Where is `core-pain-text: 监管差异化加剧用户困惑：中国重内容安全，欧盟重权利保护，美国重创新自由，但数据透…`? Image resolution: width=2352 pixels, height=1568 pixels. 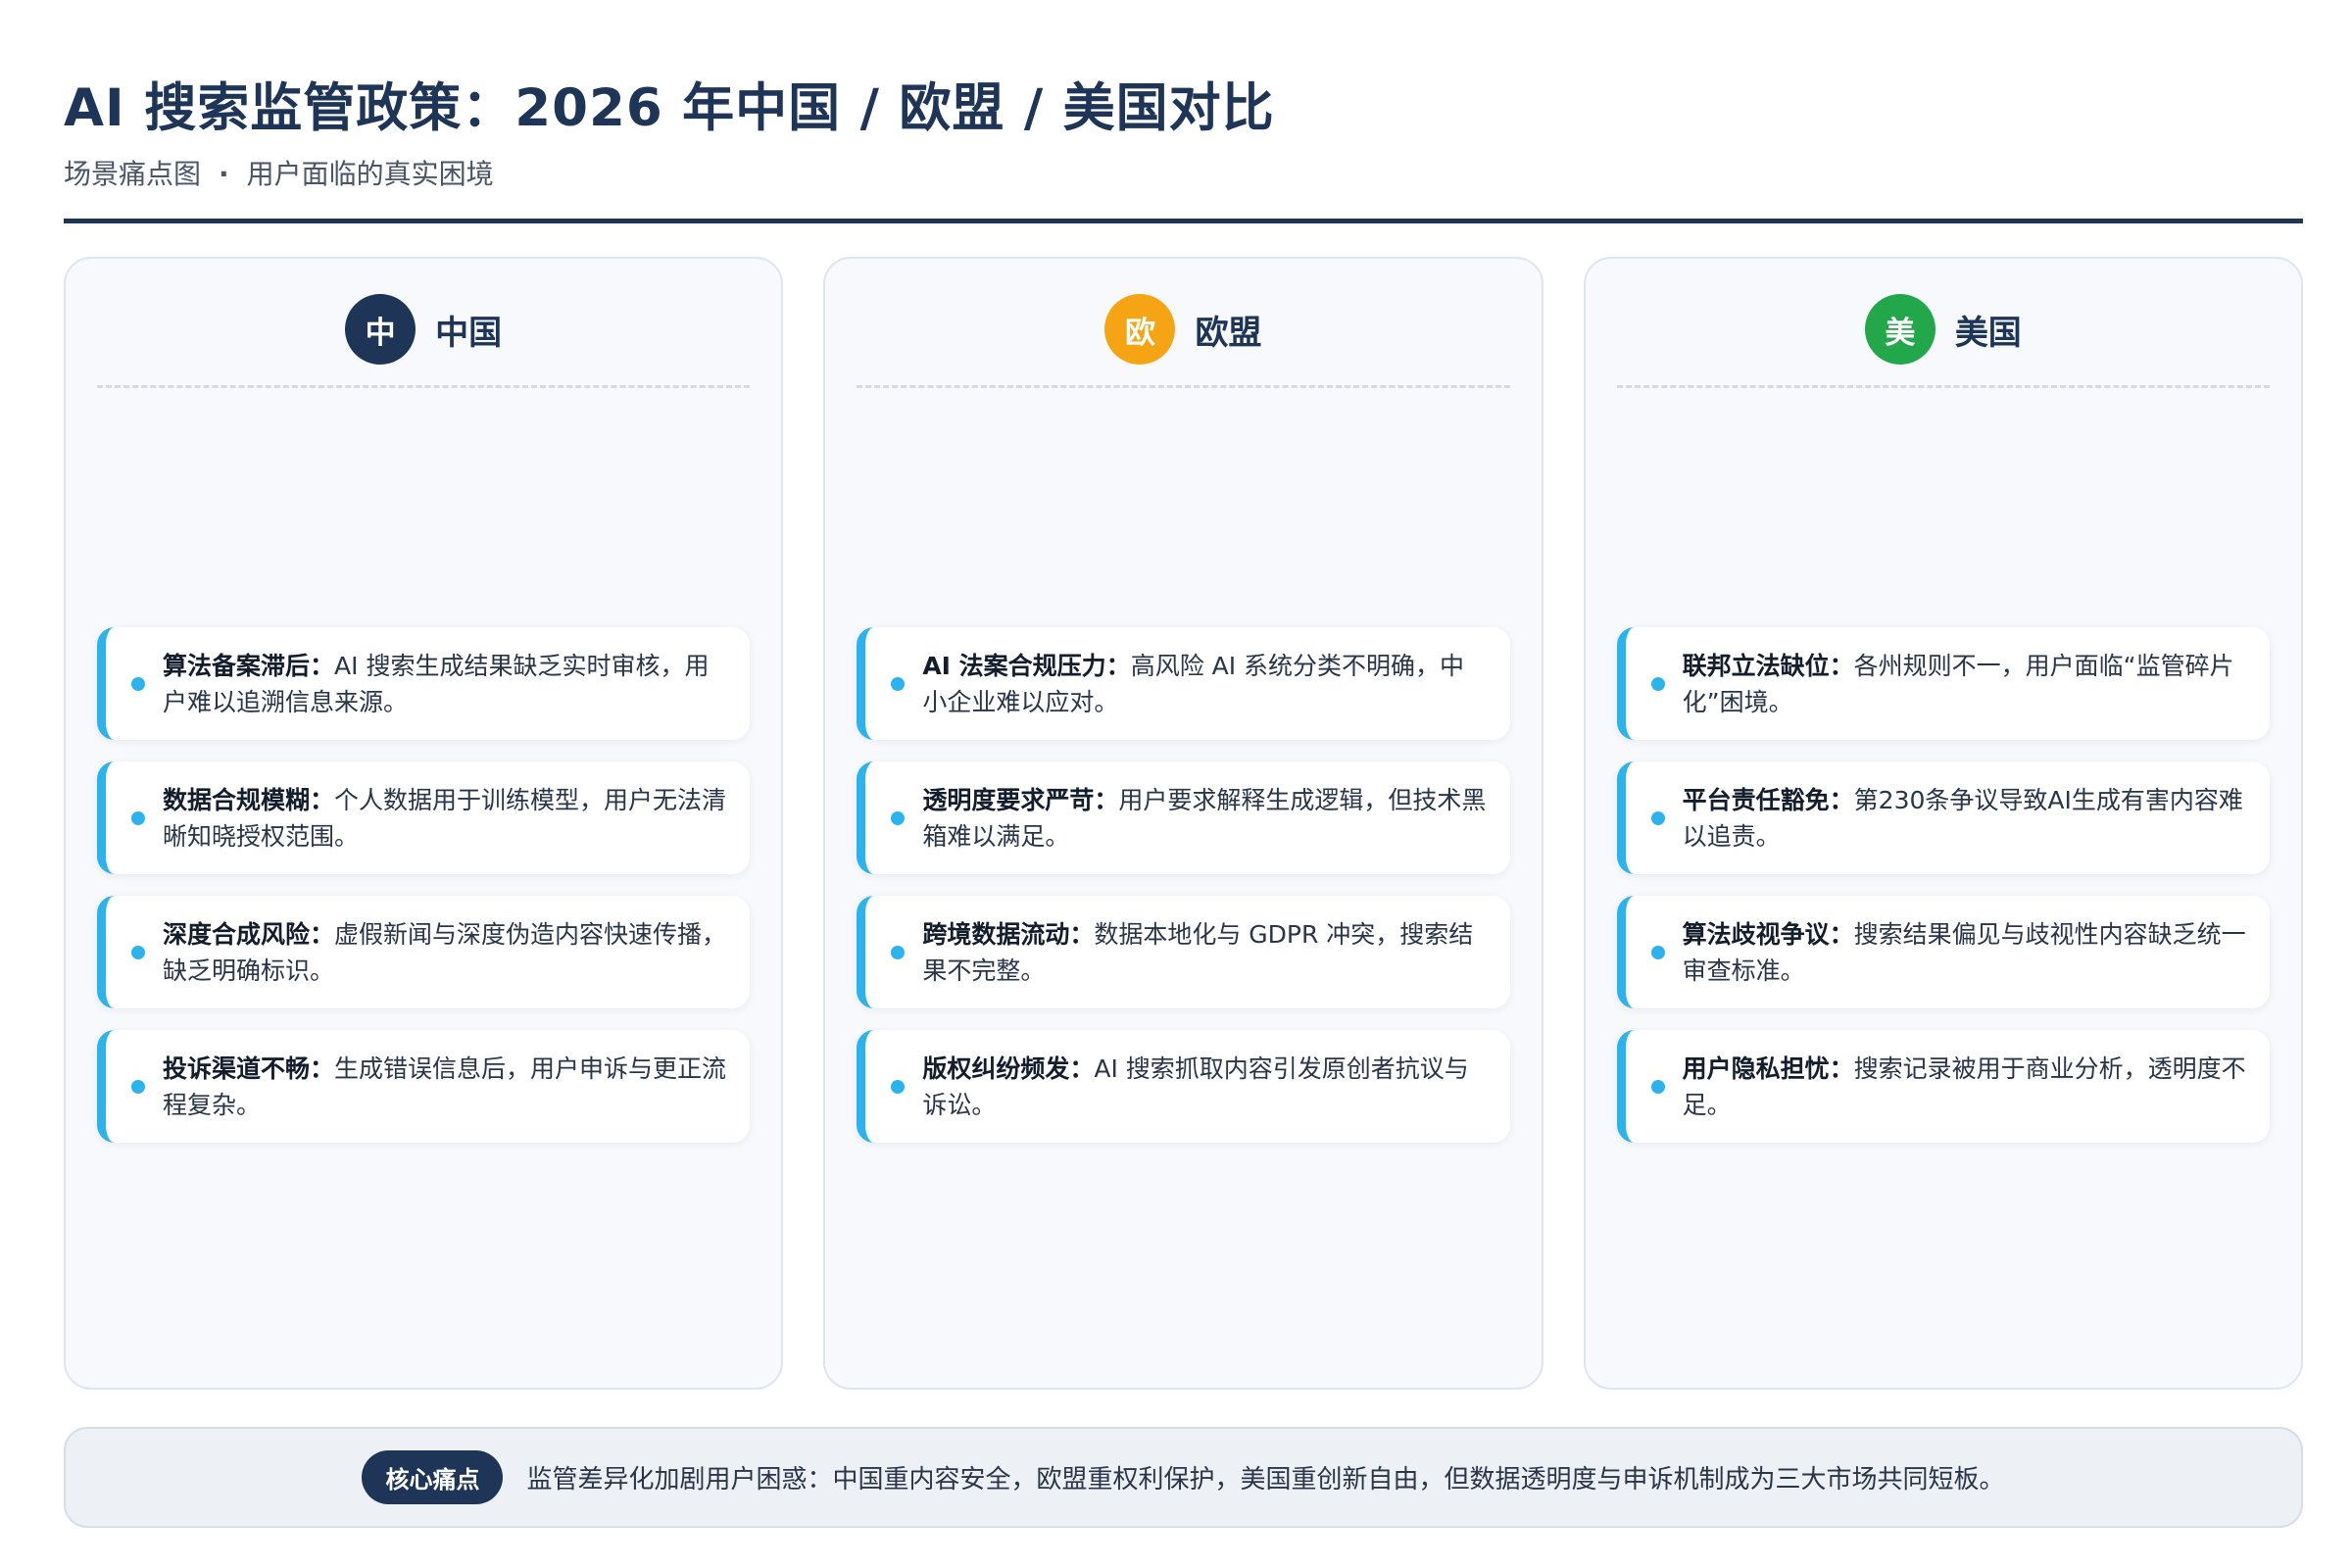 core-pain-text: 监管差异化加剧用户困惑：中国重内容安全，欧盟重权利保护，美国重创新自由，但数据透… is located at coordinates (1265, 1479).